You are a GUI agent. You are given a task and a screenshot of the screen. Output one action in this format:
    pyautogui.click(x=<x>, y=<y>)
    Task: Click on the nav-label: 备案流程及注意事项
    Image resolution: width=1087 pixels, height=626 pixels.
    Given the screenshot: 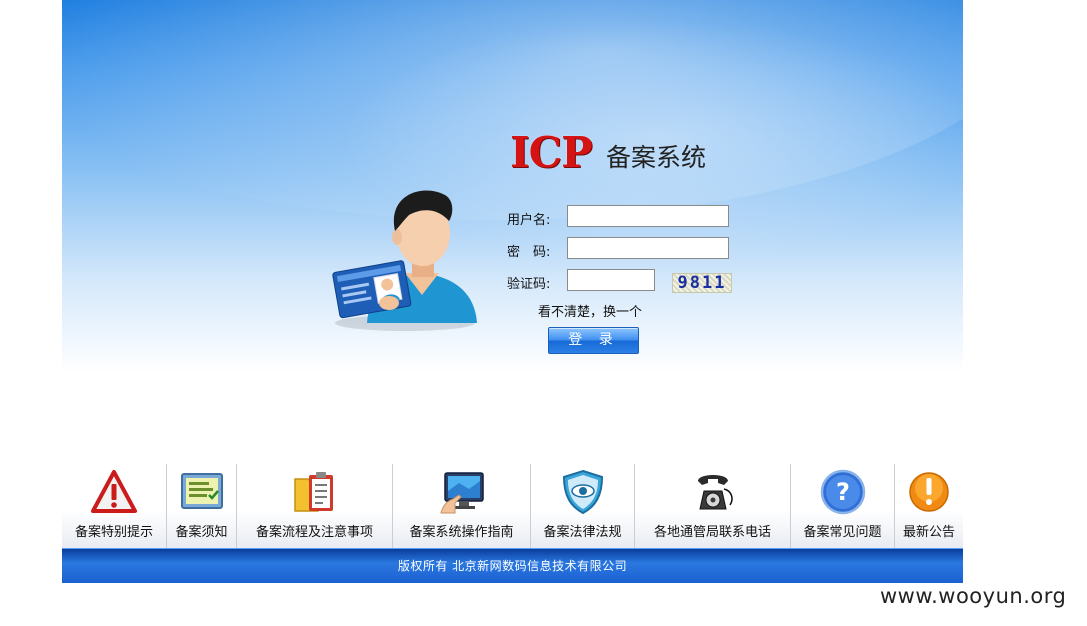 What is the action you would take?
    pyautogui.click(x=314, y=532)
    